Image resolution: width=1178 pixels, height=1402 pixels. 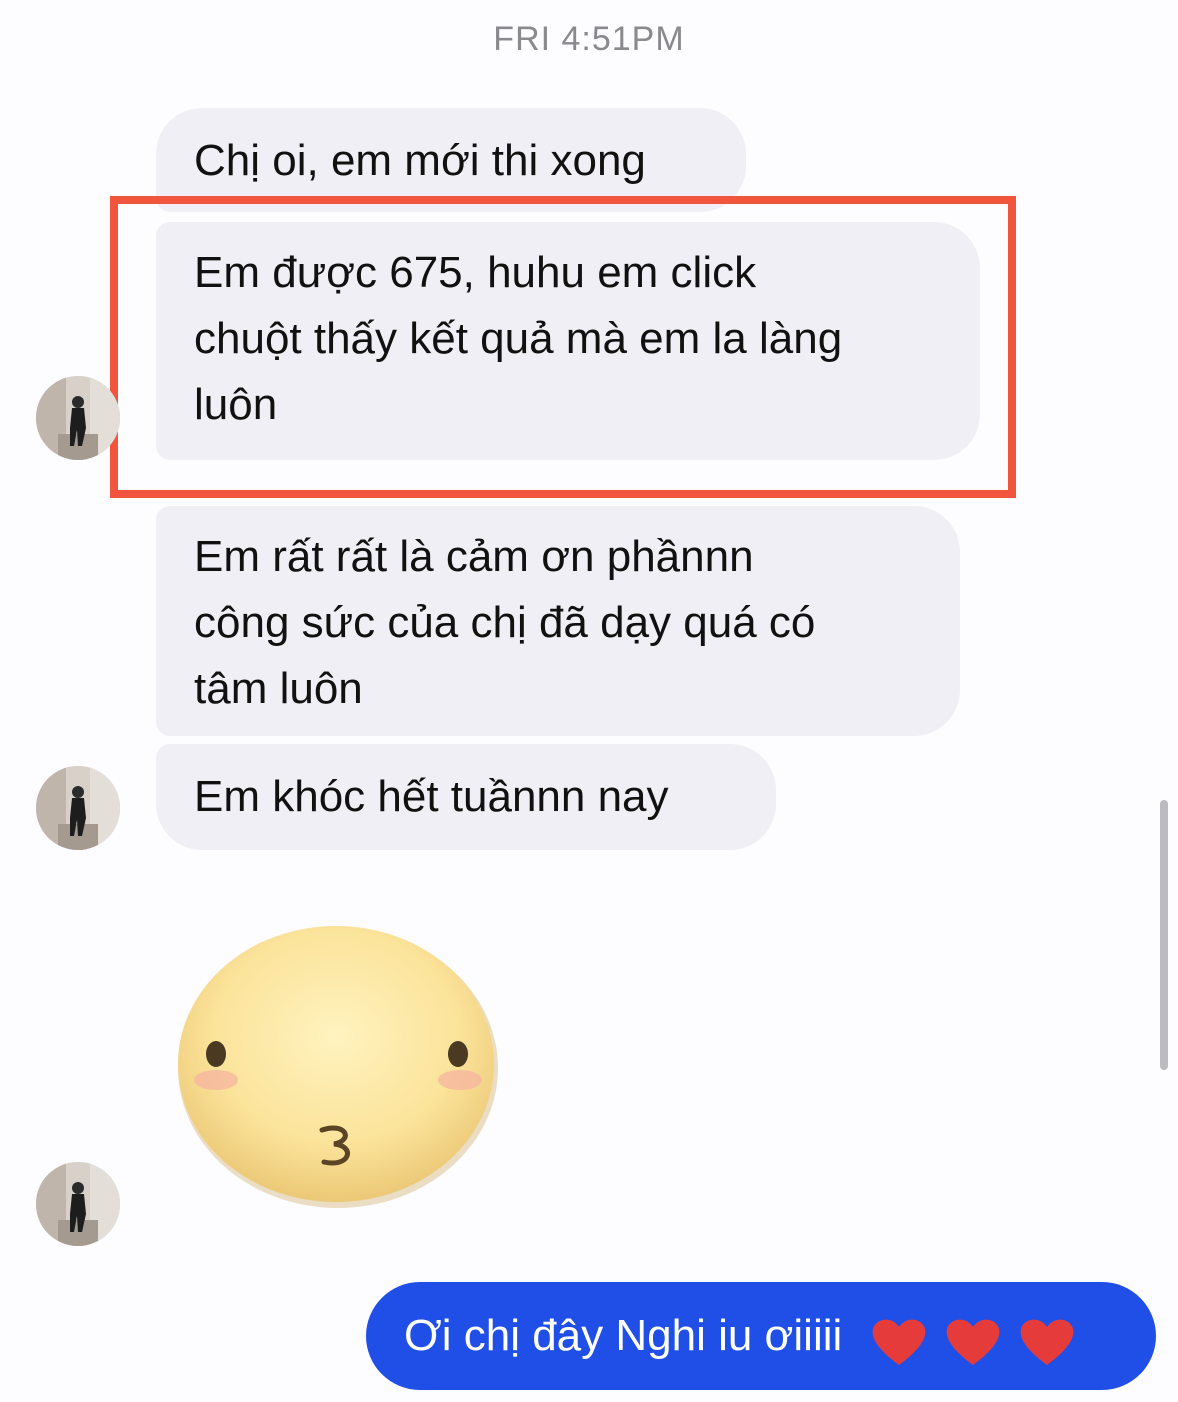 What do you see at coordinates (278, 688) in the screenshot?
I see `message-text-line: tâm luôn` at bounding box center [278, 688].